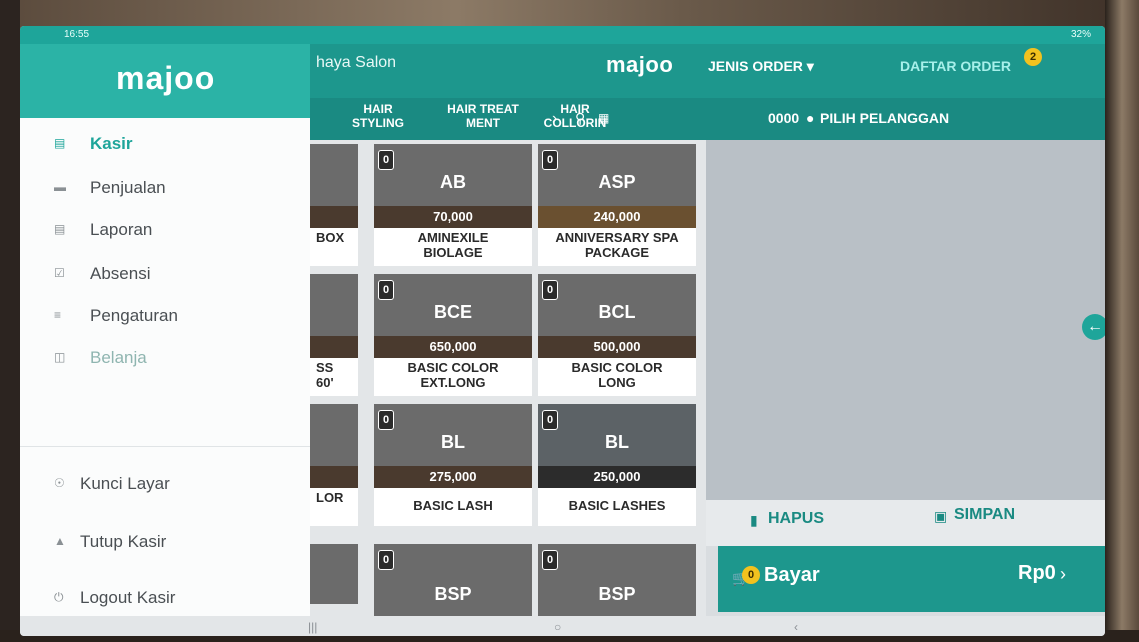 The image size is (1139, 642). I want to click on simpan-button: SIMPAN, so click(984, 515).